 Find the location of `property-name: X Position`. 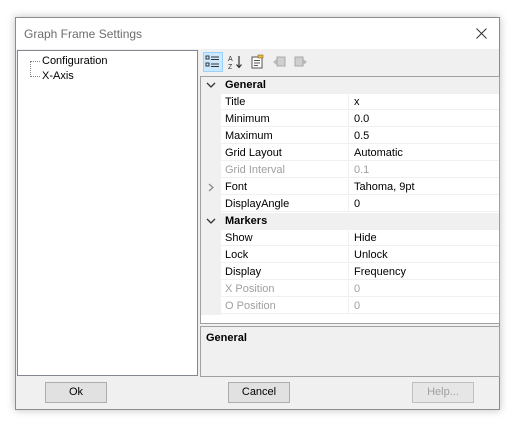

property-name: X Position is located at coordinates (285, 289).